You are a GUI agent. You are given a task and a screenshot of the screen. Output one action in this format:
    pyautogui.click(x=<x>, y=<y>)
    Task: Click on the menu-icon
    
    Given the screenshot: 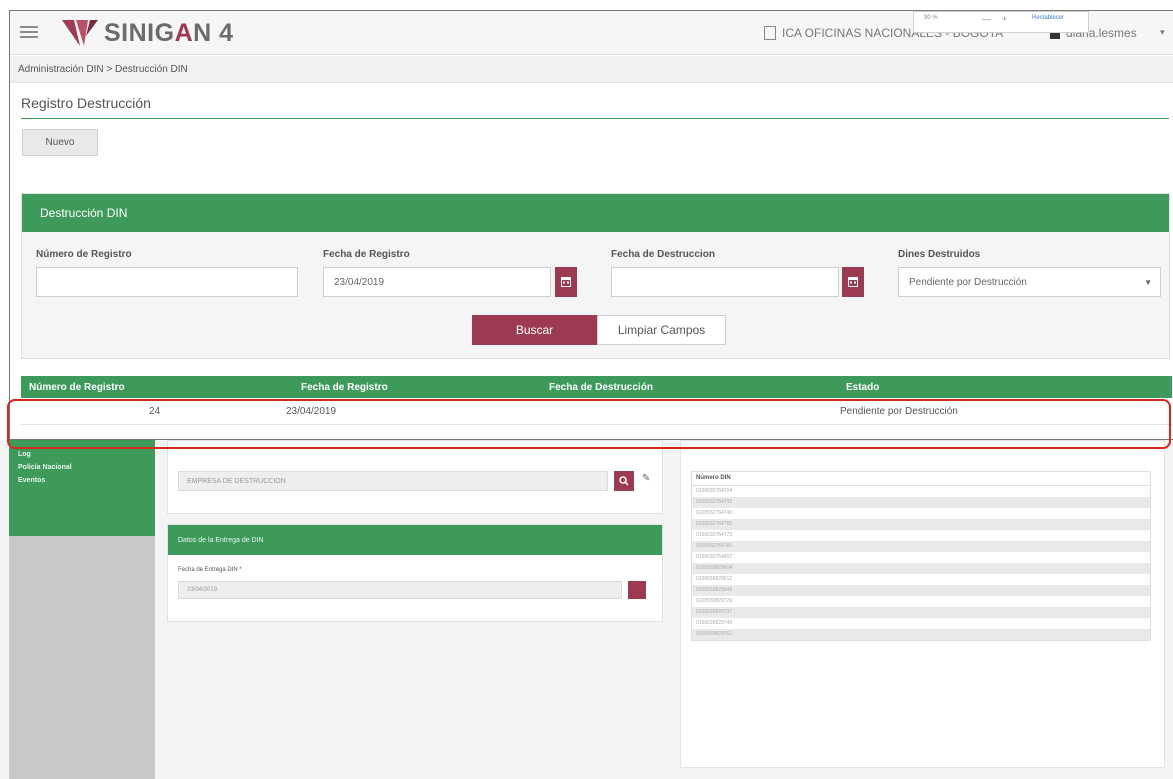 What is the action you would take?
    pyautogui.click(x=29, y=32)
    